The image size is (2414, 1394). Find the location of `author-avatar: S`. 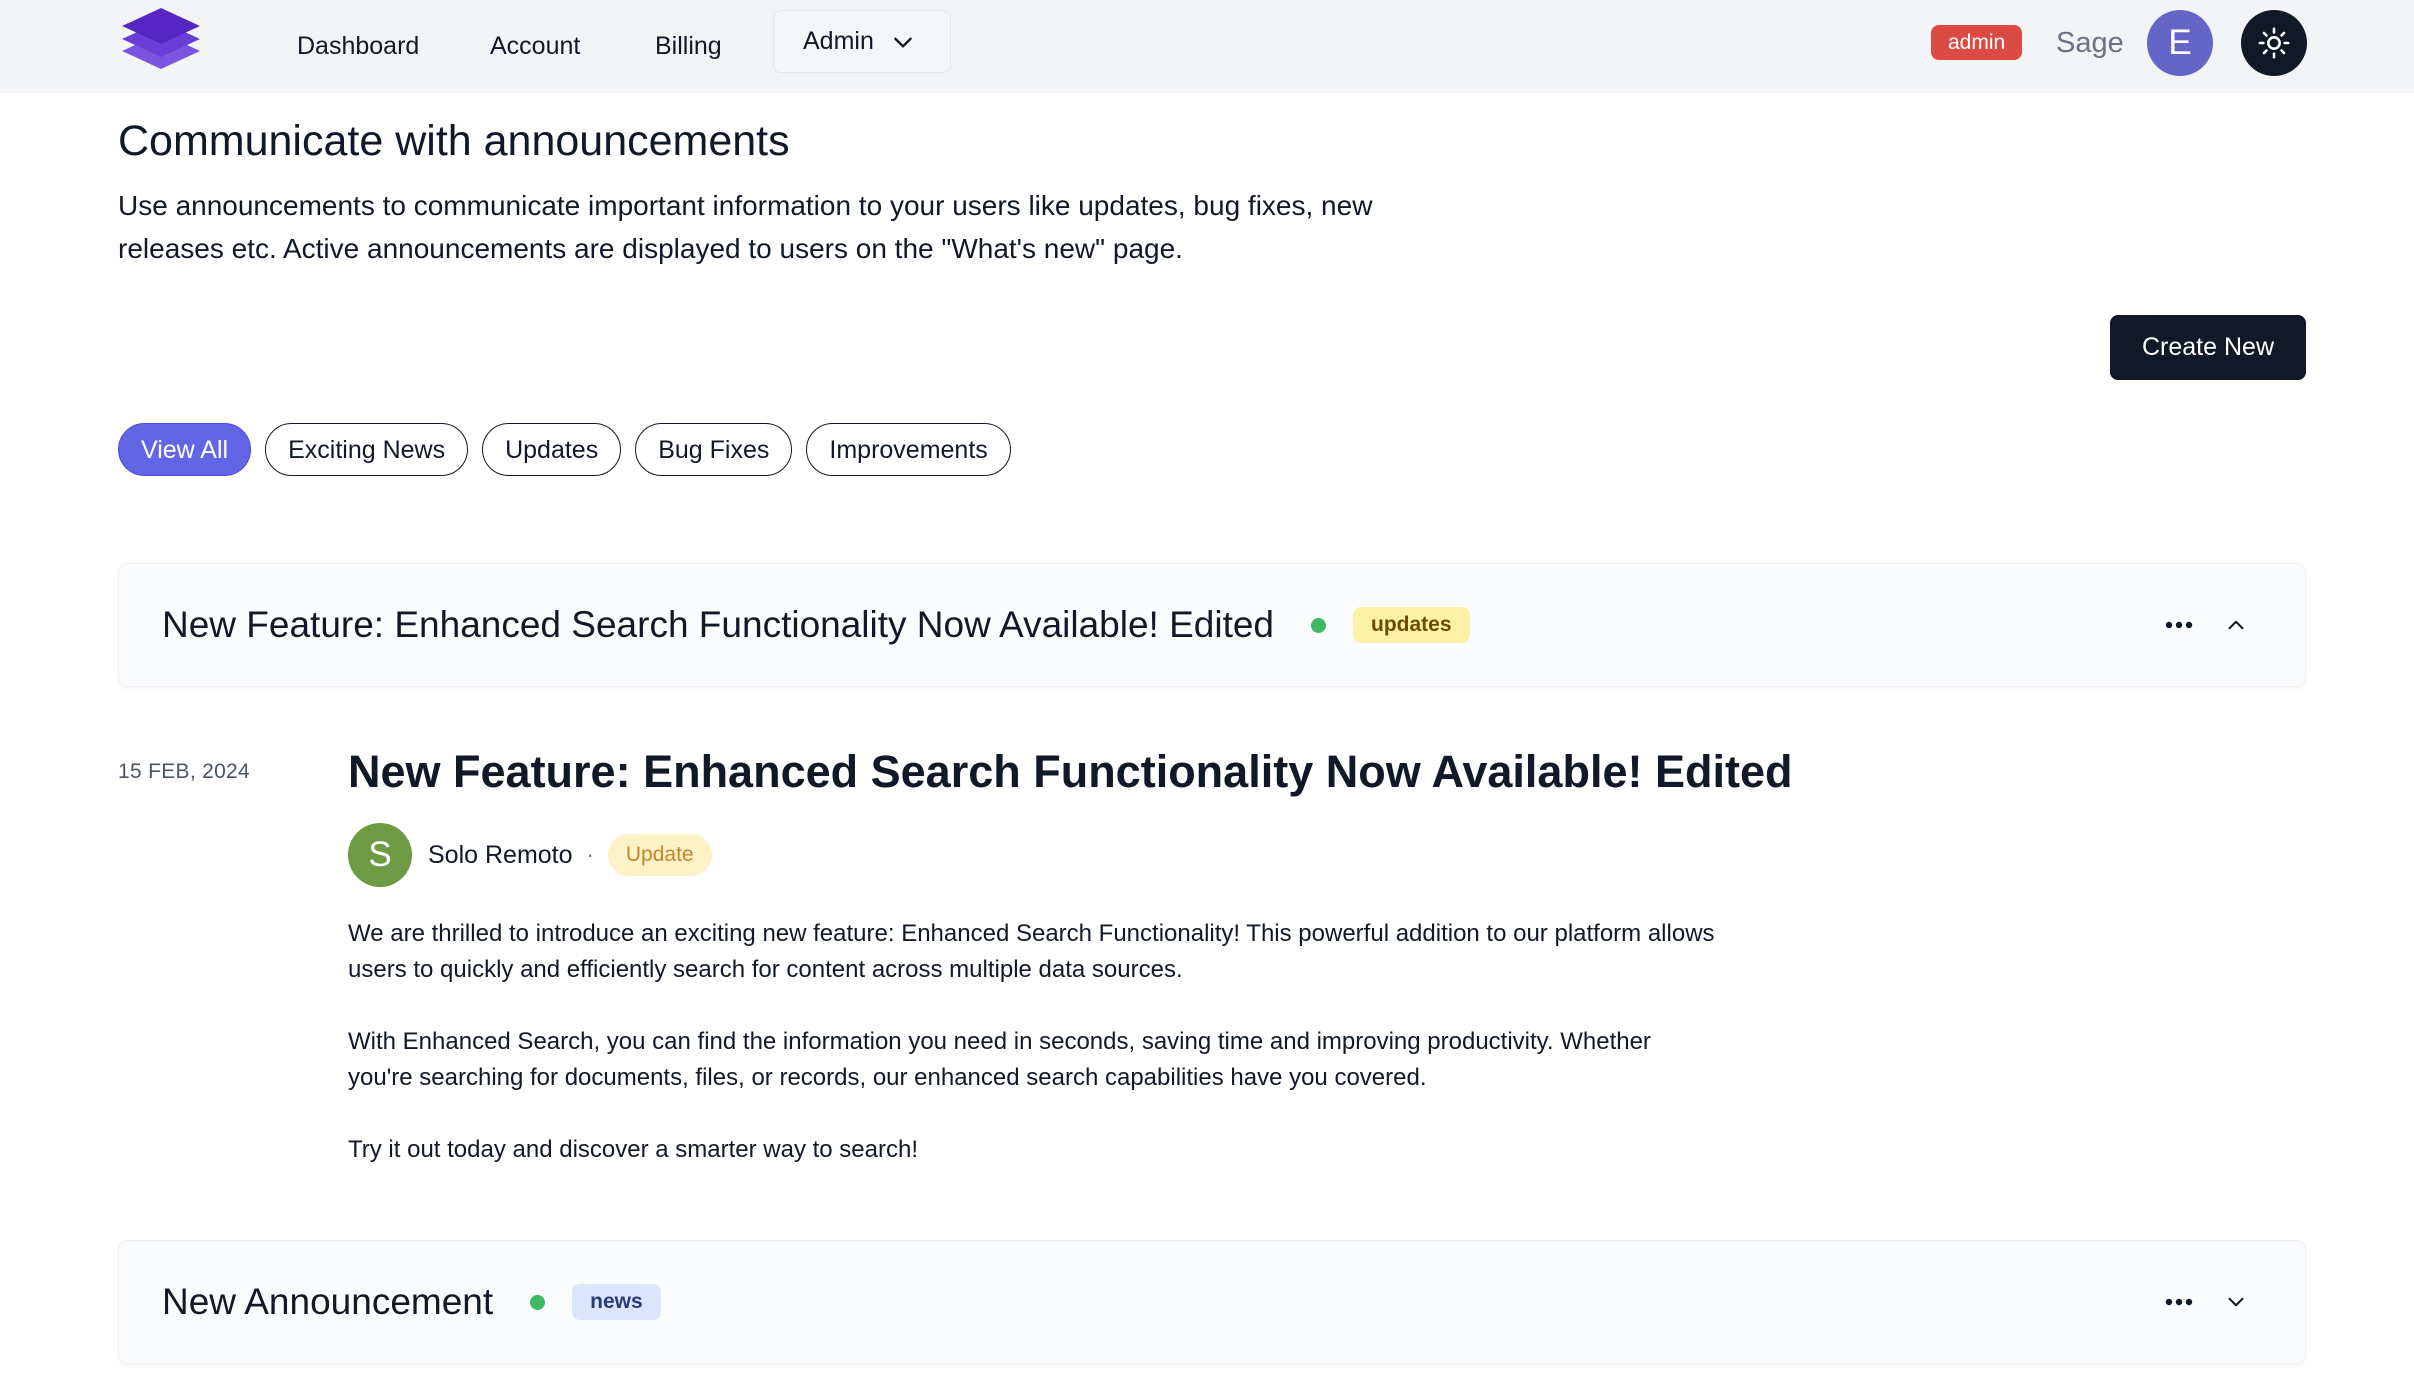

author-avatar: S is located at coordinates (380, 855).